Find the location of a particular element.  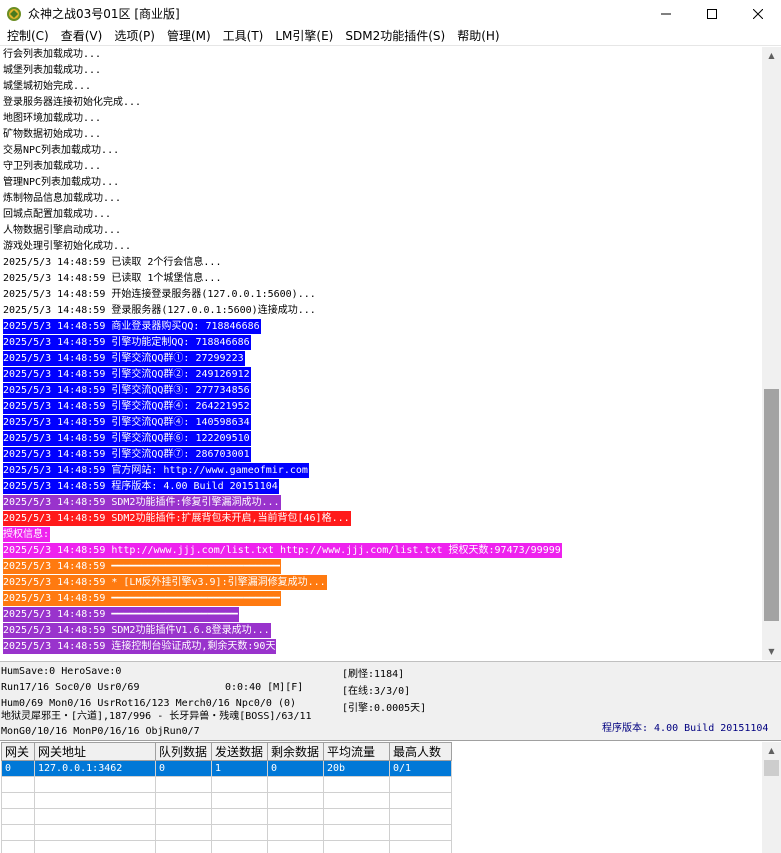

log-line: 2025/5/3 14:48:59 引擎交流QQ群⑦: 286703001 is located at coordinates (381, 455).